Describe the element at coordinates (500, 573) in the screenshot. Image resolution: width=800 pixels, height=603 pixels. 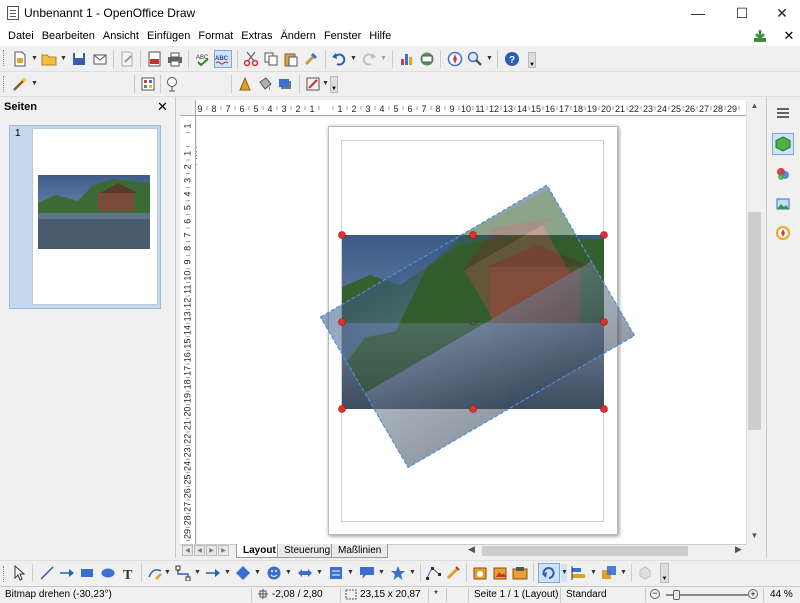
I see `gallery-toolbar-icon` at that location.